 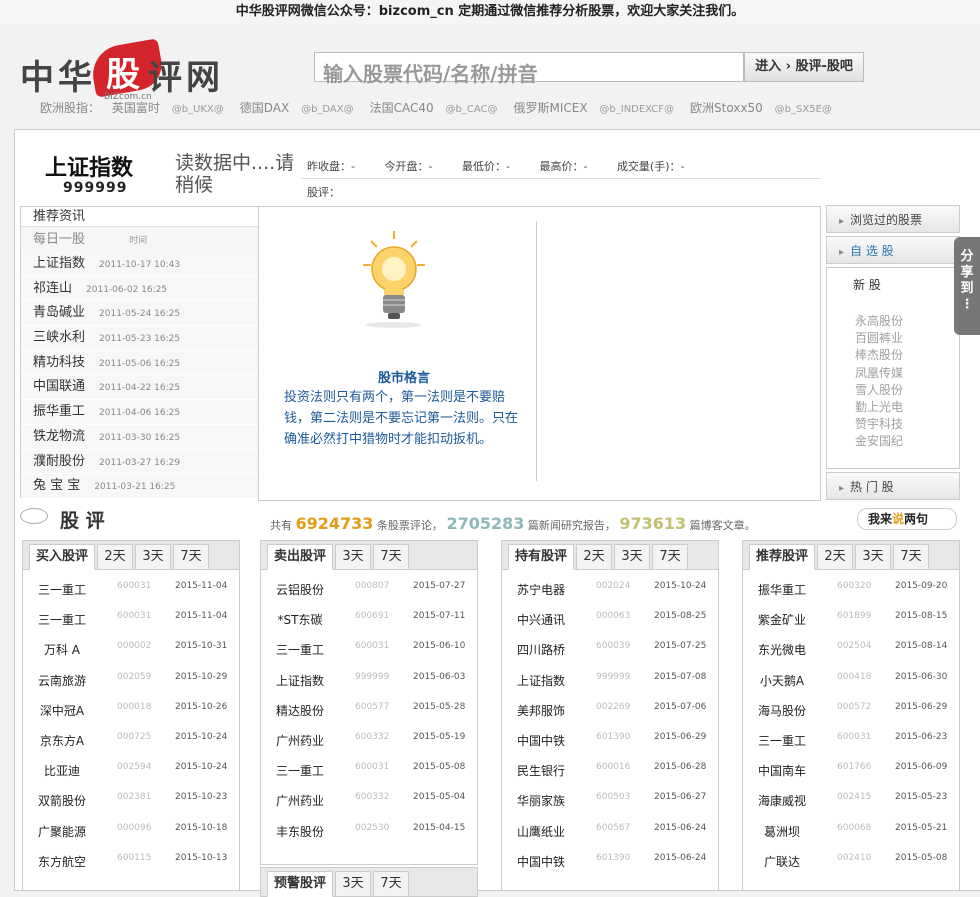 I want to click on recommend-title: 推荐资讯, so click(x=140, y=217).